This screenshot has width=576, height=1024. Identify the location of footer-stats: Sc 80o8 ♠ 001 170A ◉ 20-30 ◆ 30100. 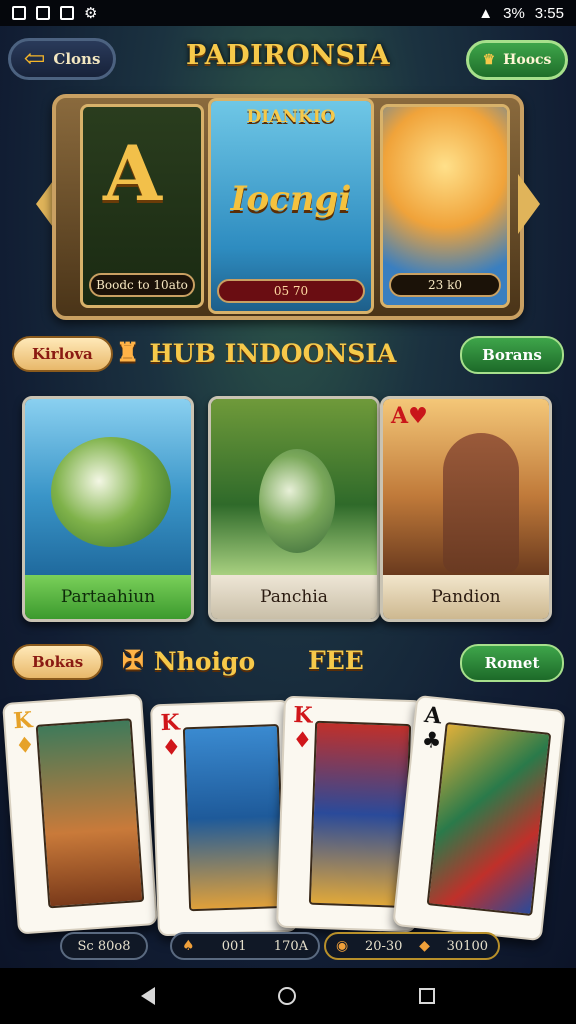
(288, 946).